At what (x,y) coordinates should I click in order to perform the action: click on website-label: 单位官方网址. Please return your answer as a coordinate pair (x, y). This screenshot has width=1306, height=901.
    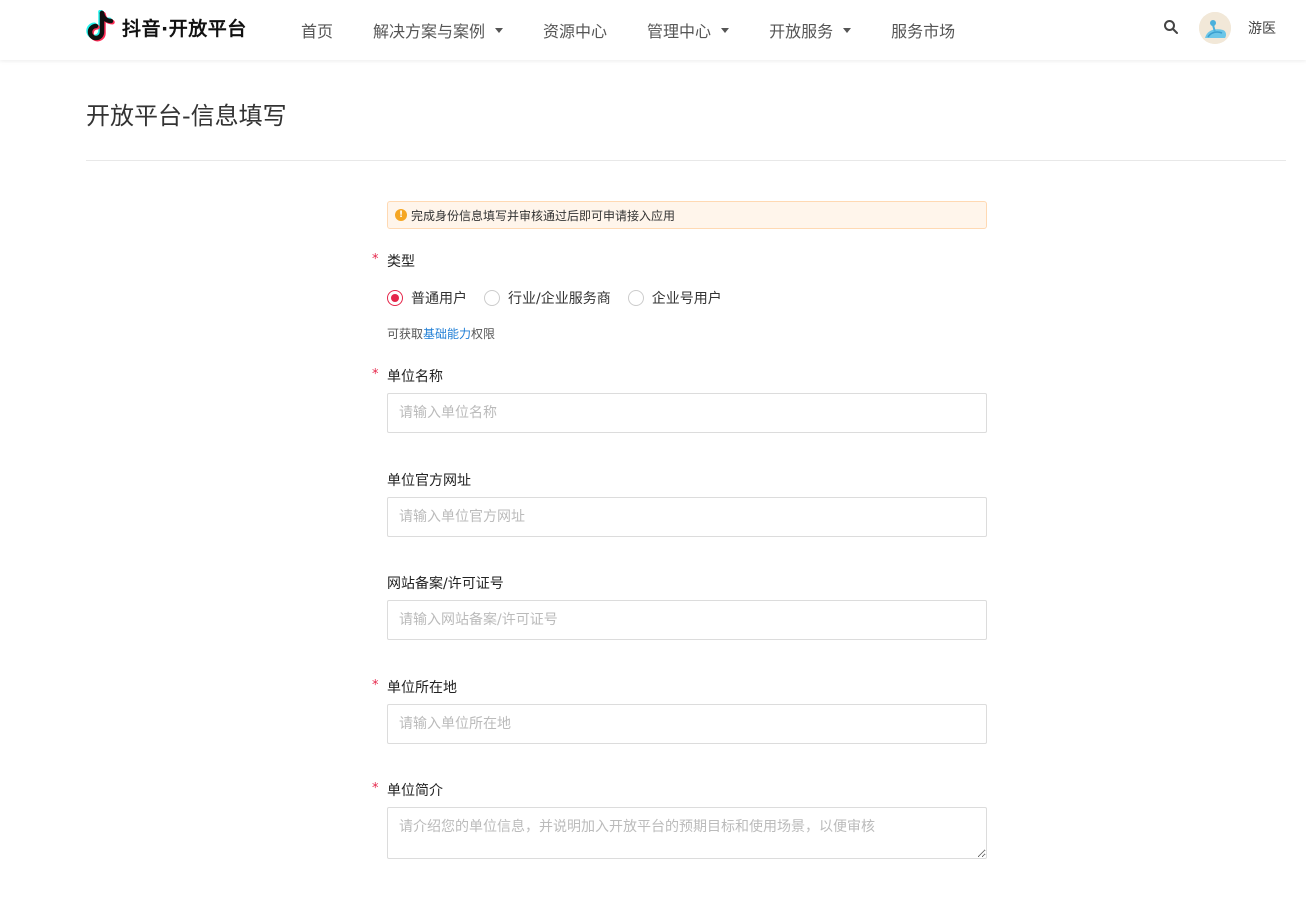
    Looking at the image, I should click on (429, 481).